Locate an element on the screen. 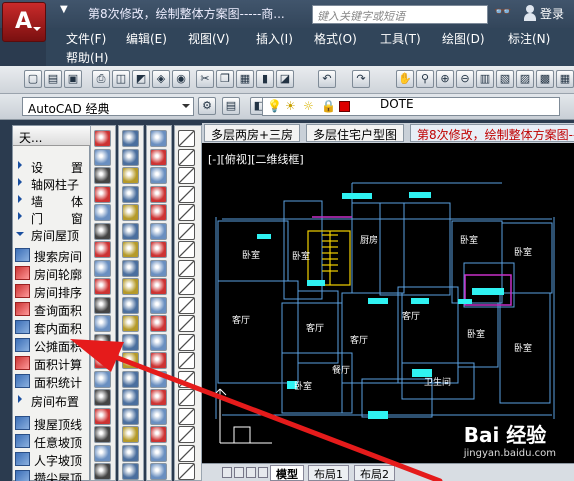 The width and height of the screenshot is (574, 481). watermark-logo: Bai 经验 is located at coordinates (505, 435).